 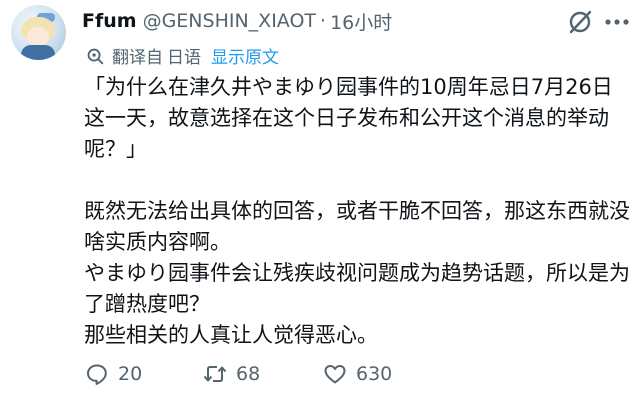 What do you see at coordinates (95, 56) in the screenshot?
I see `translate-icon` at bounding box center [95, 56].